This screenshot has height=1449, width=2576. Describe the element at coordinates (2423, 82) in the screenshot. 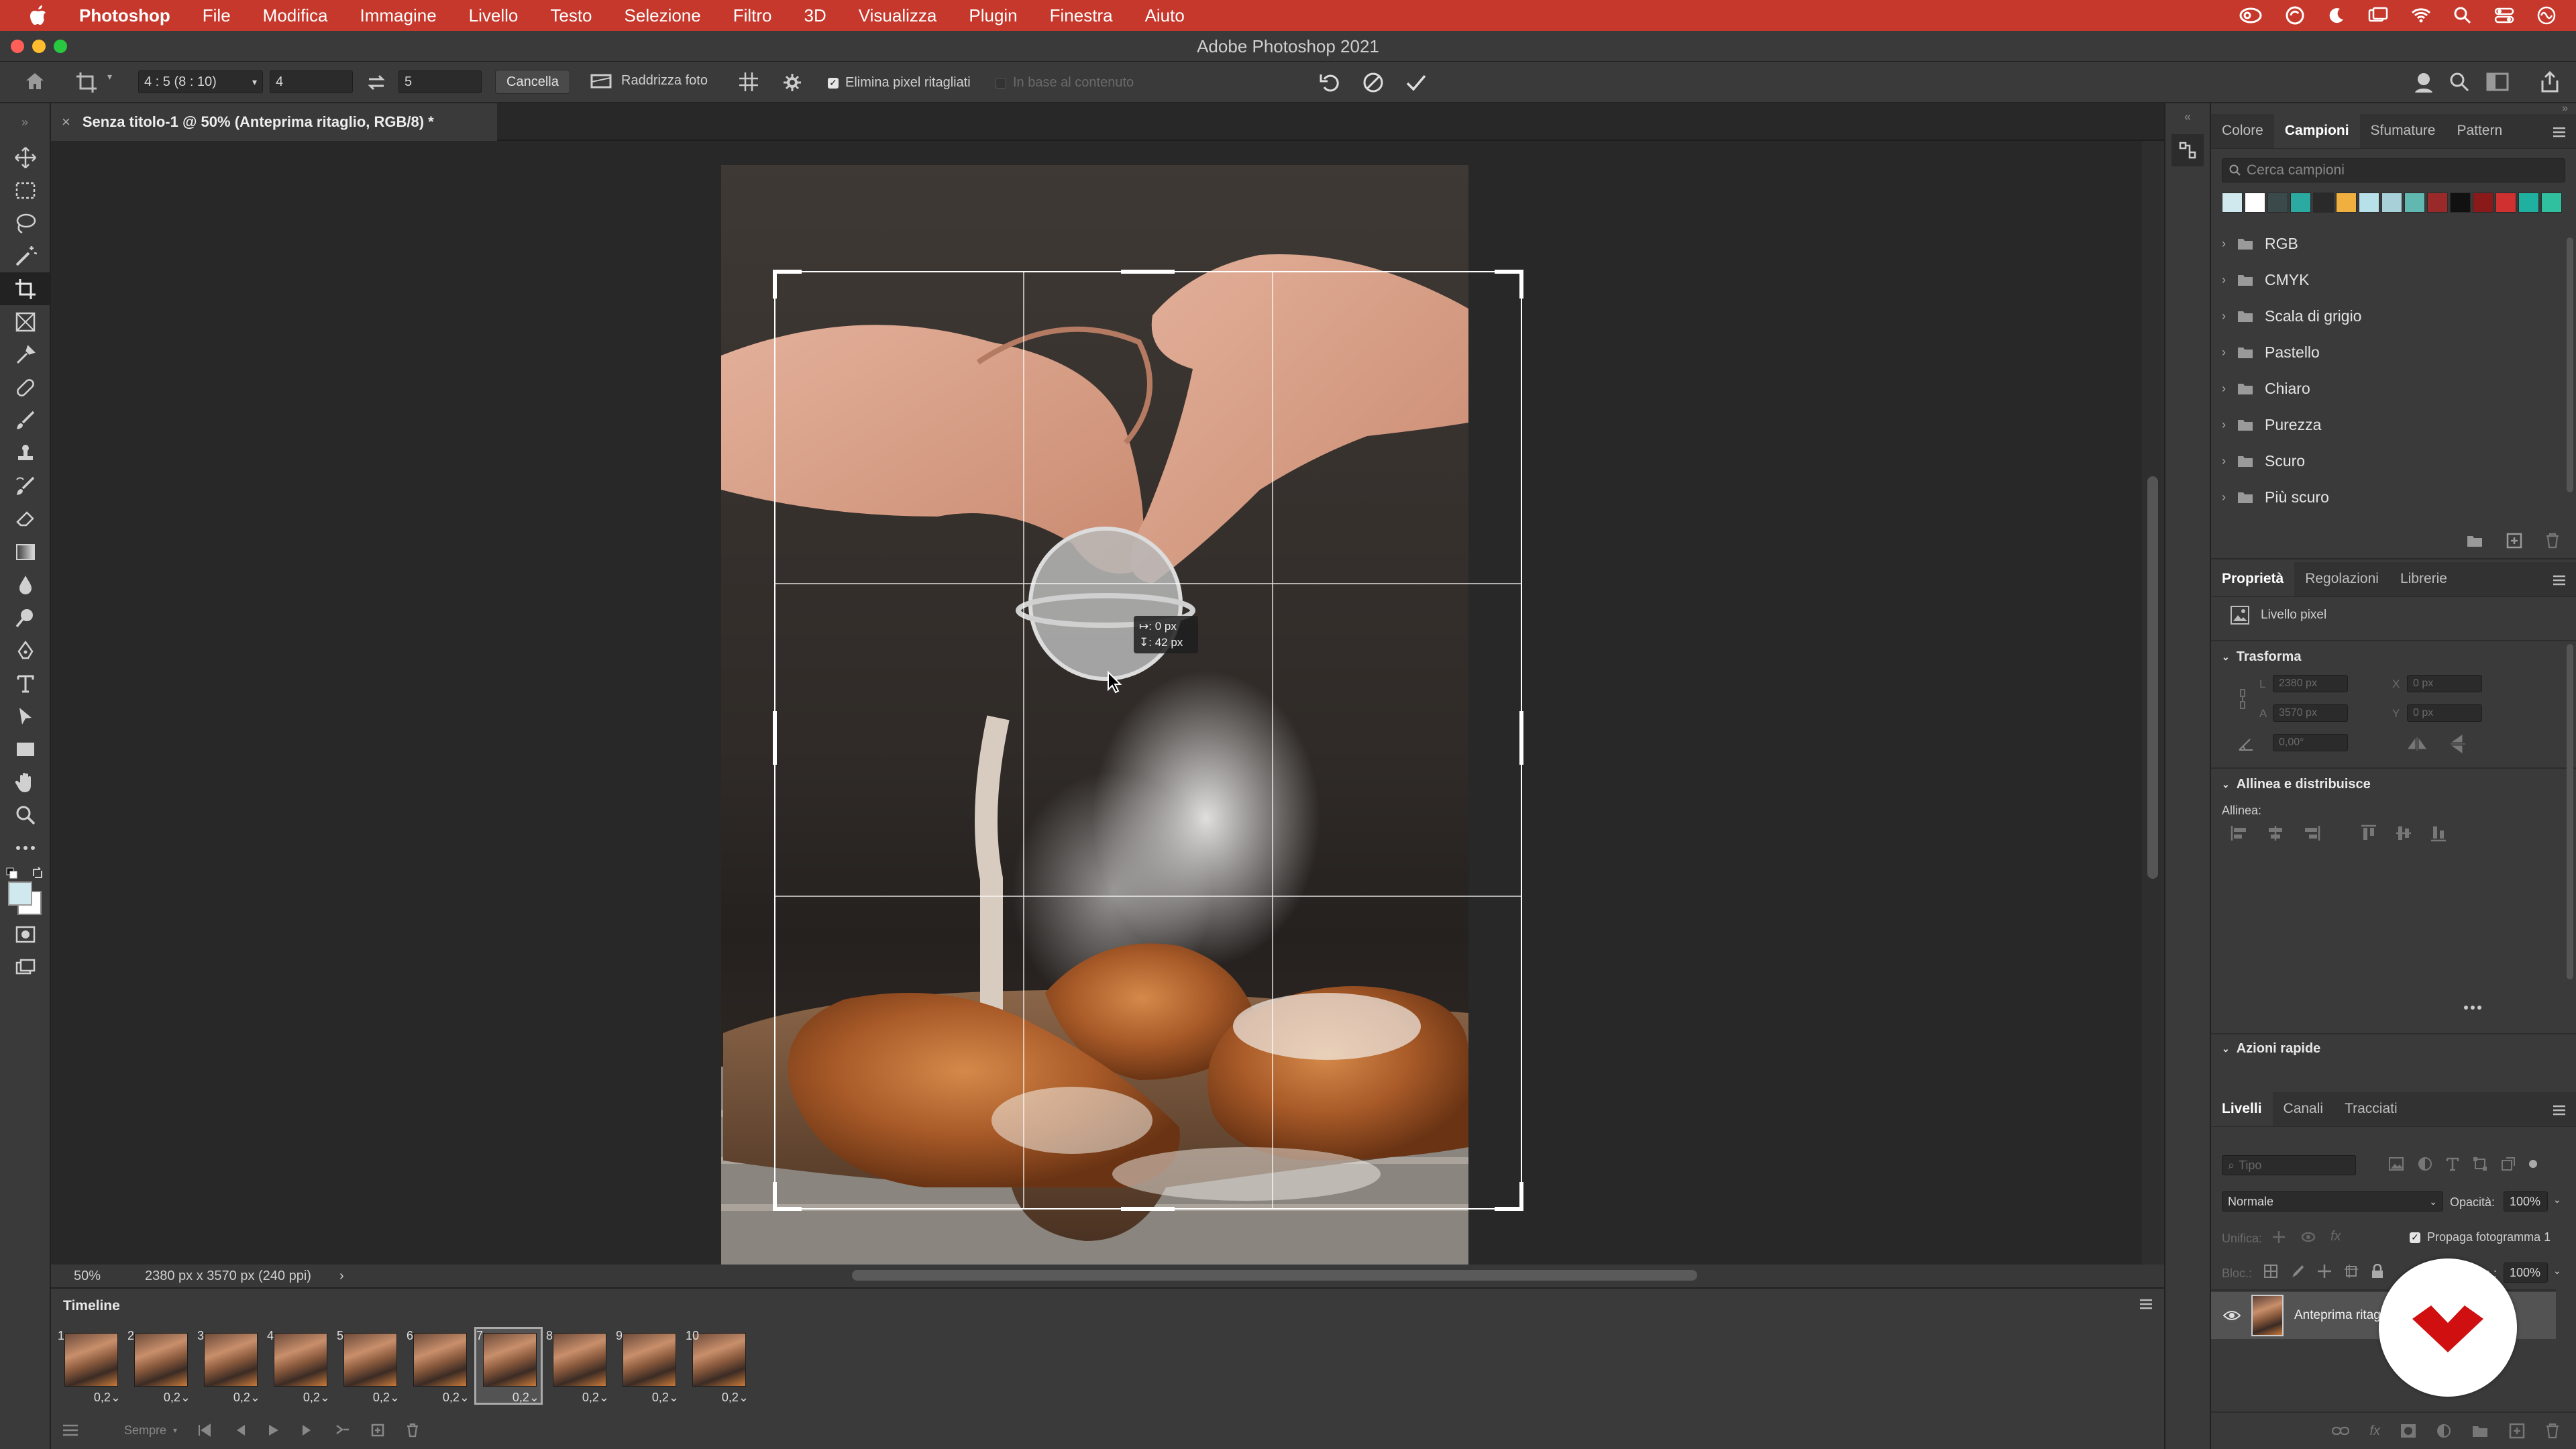

I see `learn-icon` at that location.